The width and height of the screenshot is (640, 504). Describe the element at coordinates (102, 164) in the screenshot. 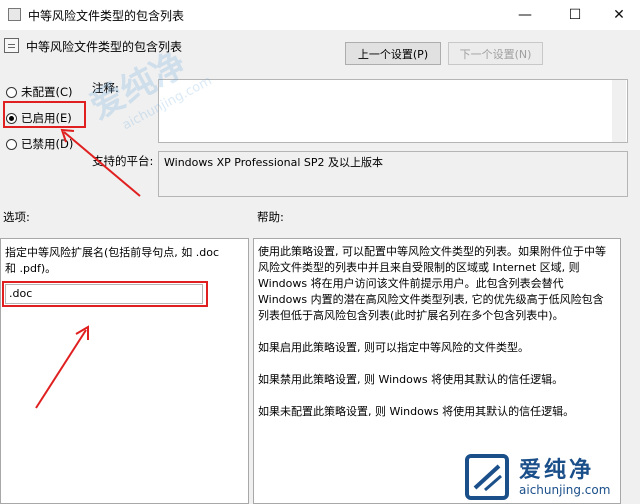

I see `arrow-to-enabled` at that location.